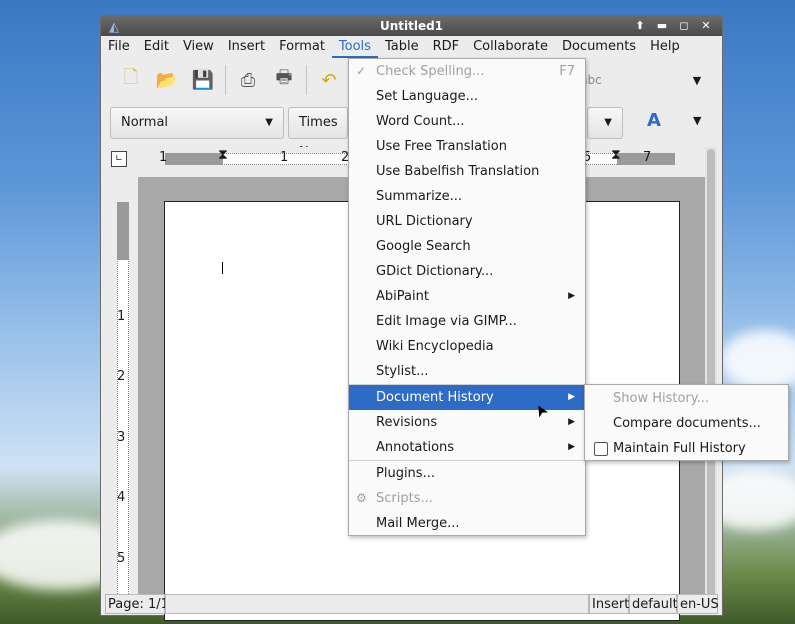 Image resolution: width=795 pixels, height=624 pixels. I want to click on status-language: en-US, so click(698, 604).